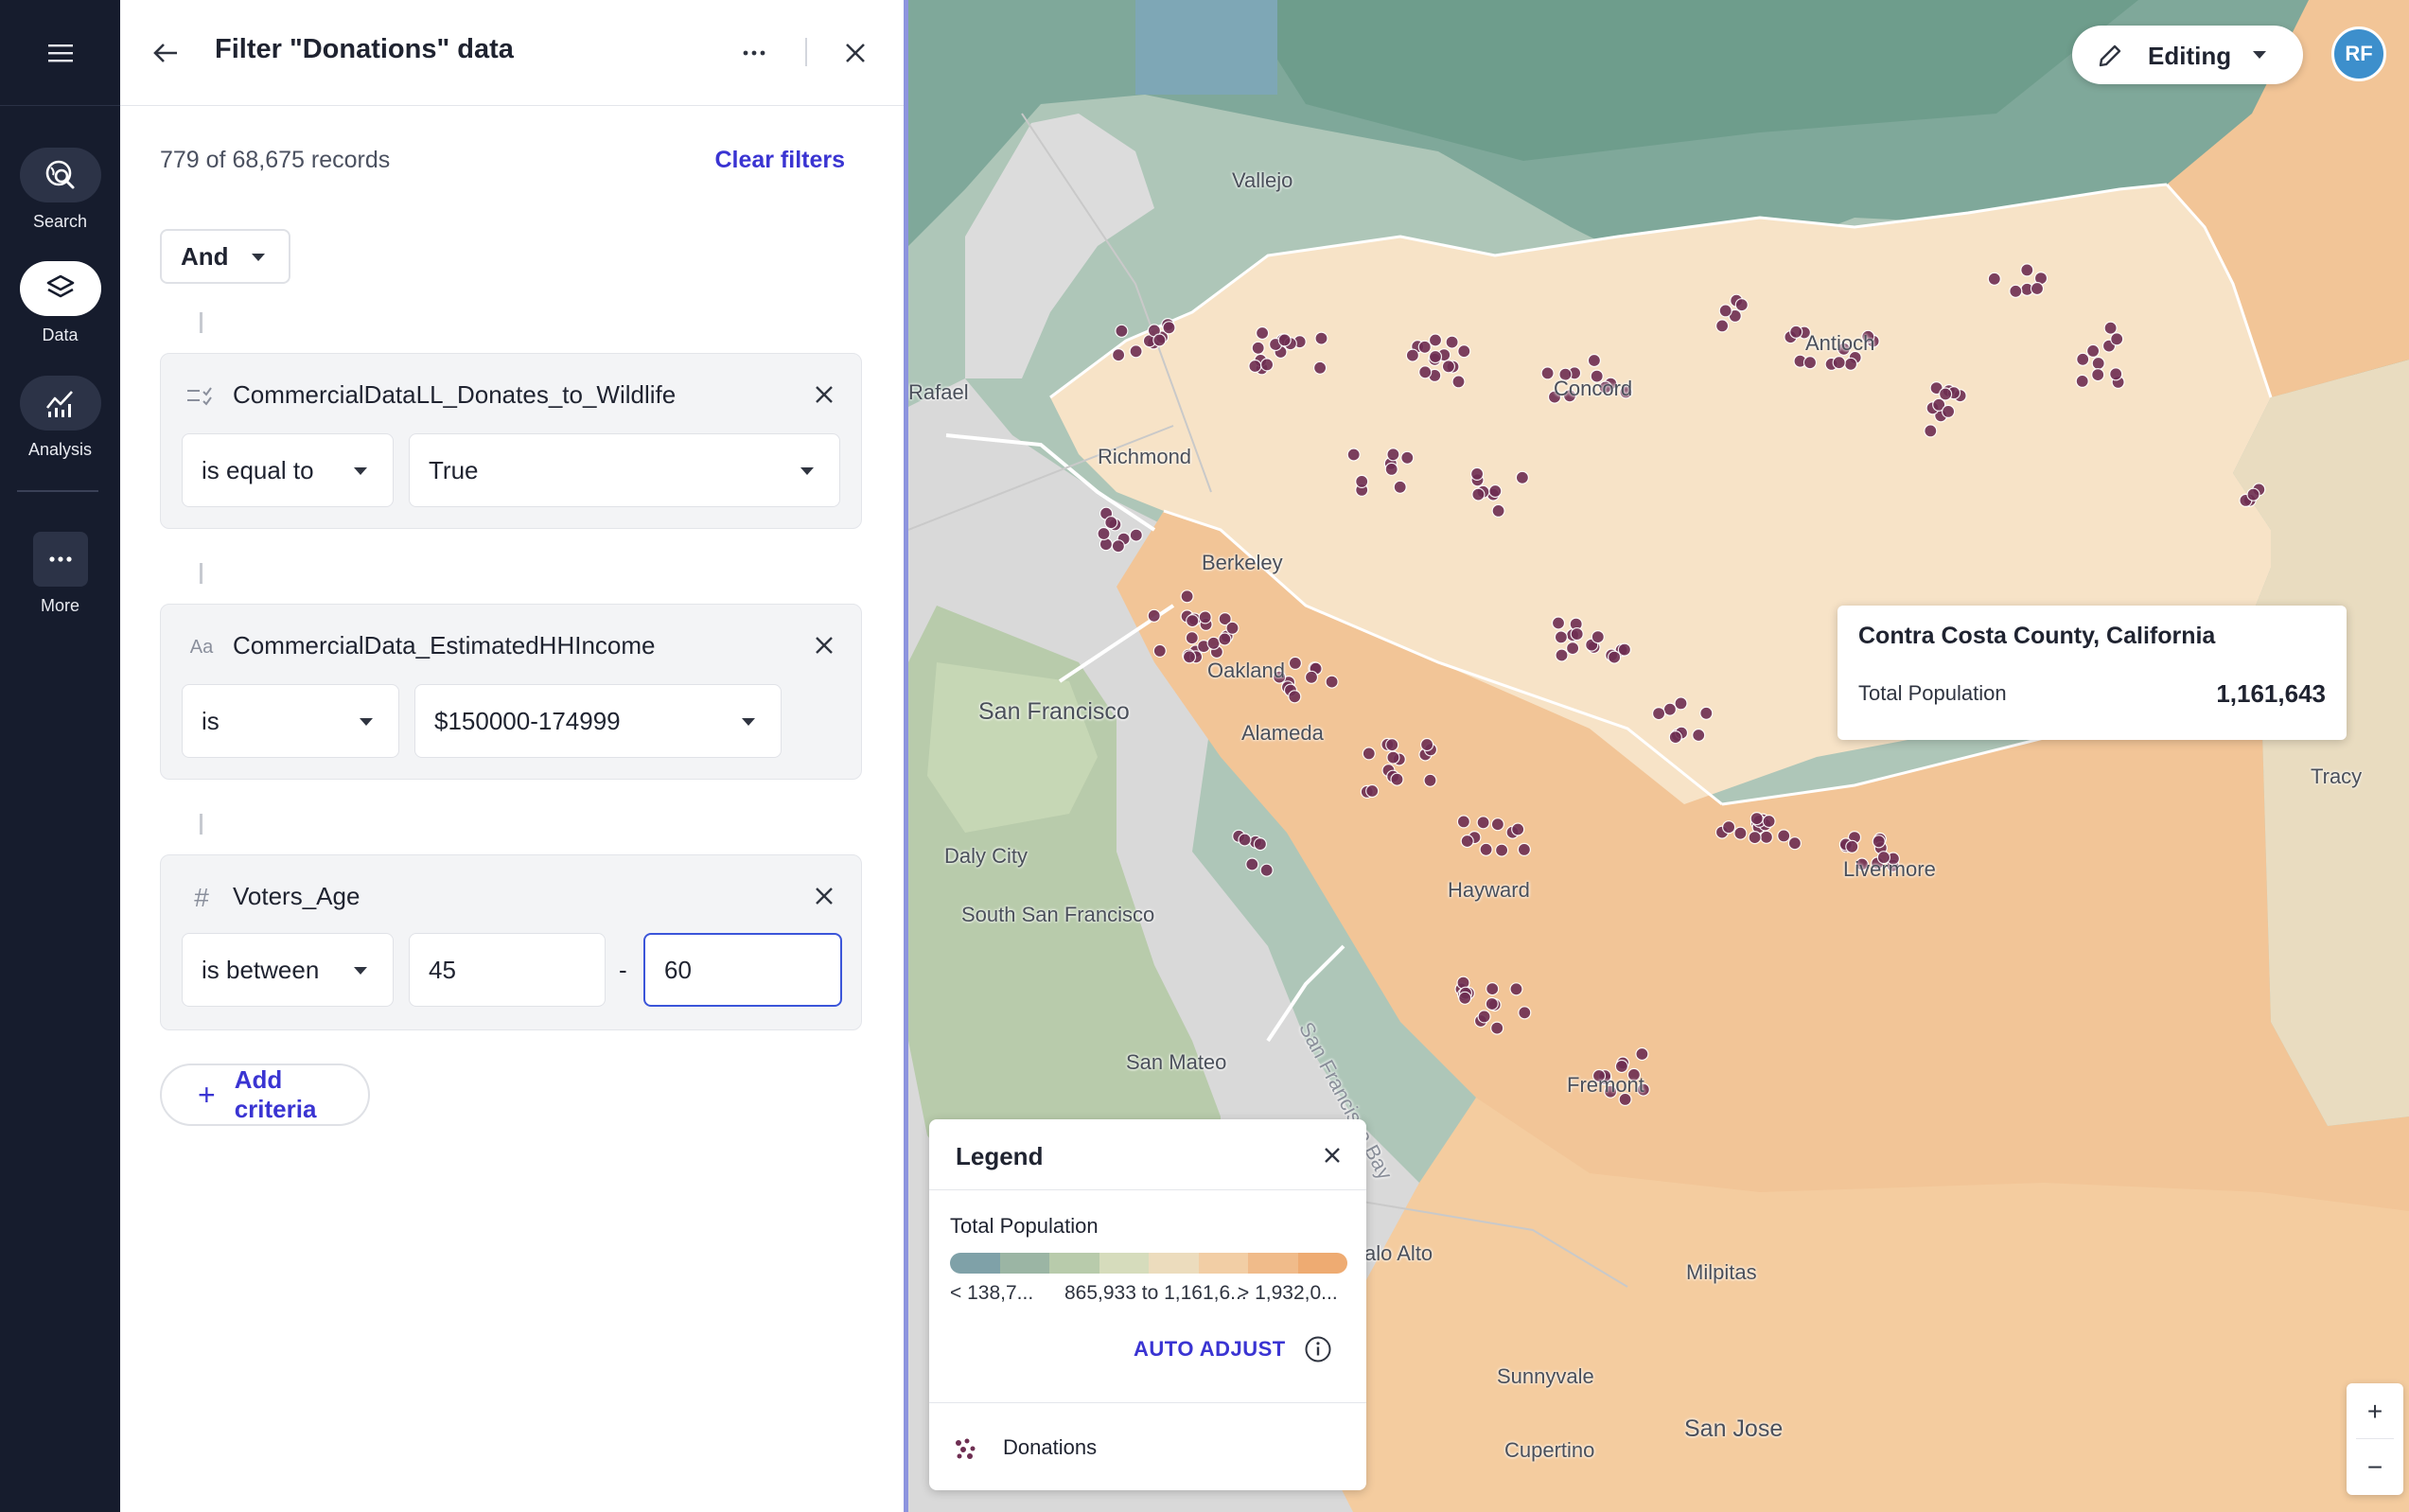  What do you see at coordinates (507, 970) in the screenshot?
I see `min-value-input: 45` at bounding box center [507, 970].